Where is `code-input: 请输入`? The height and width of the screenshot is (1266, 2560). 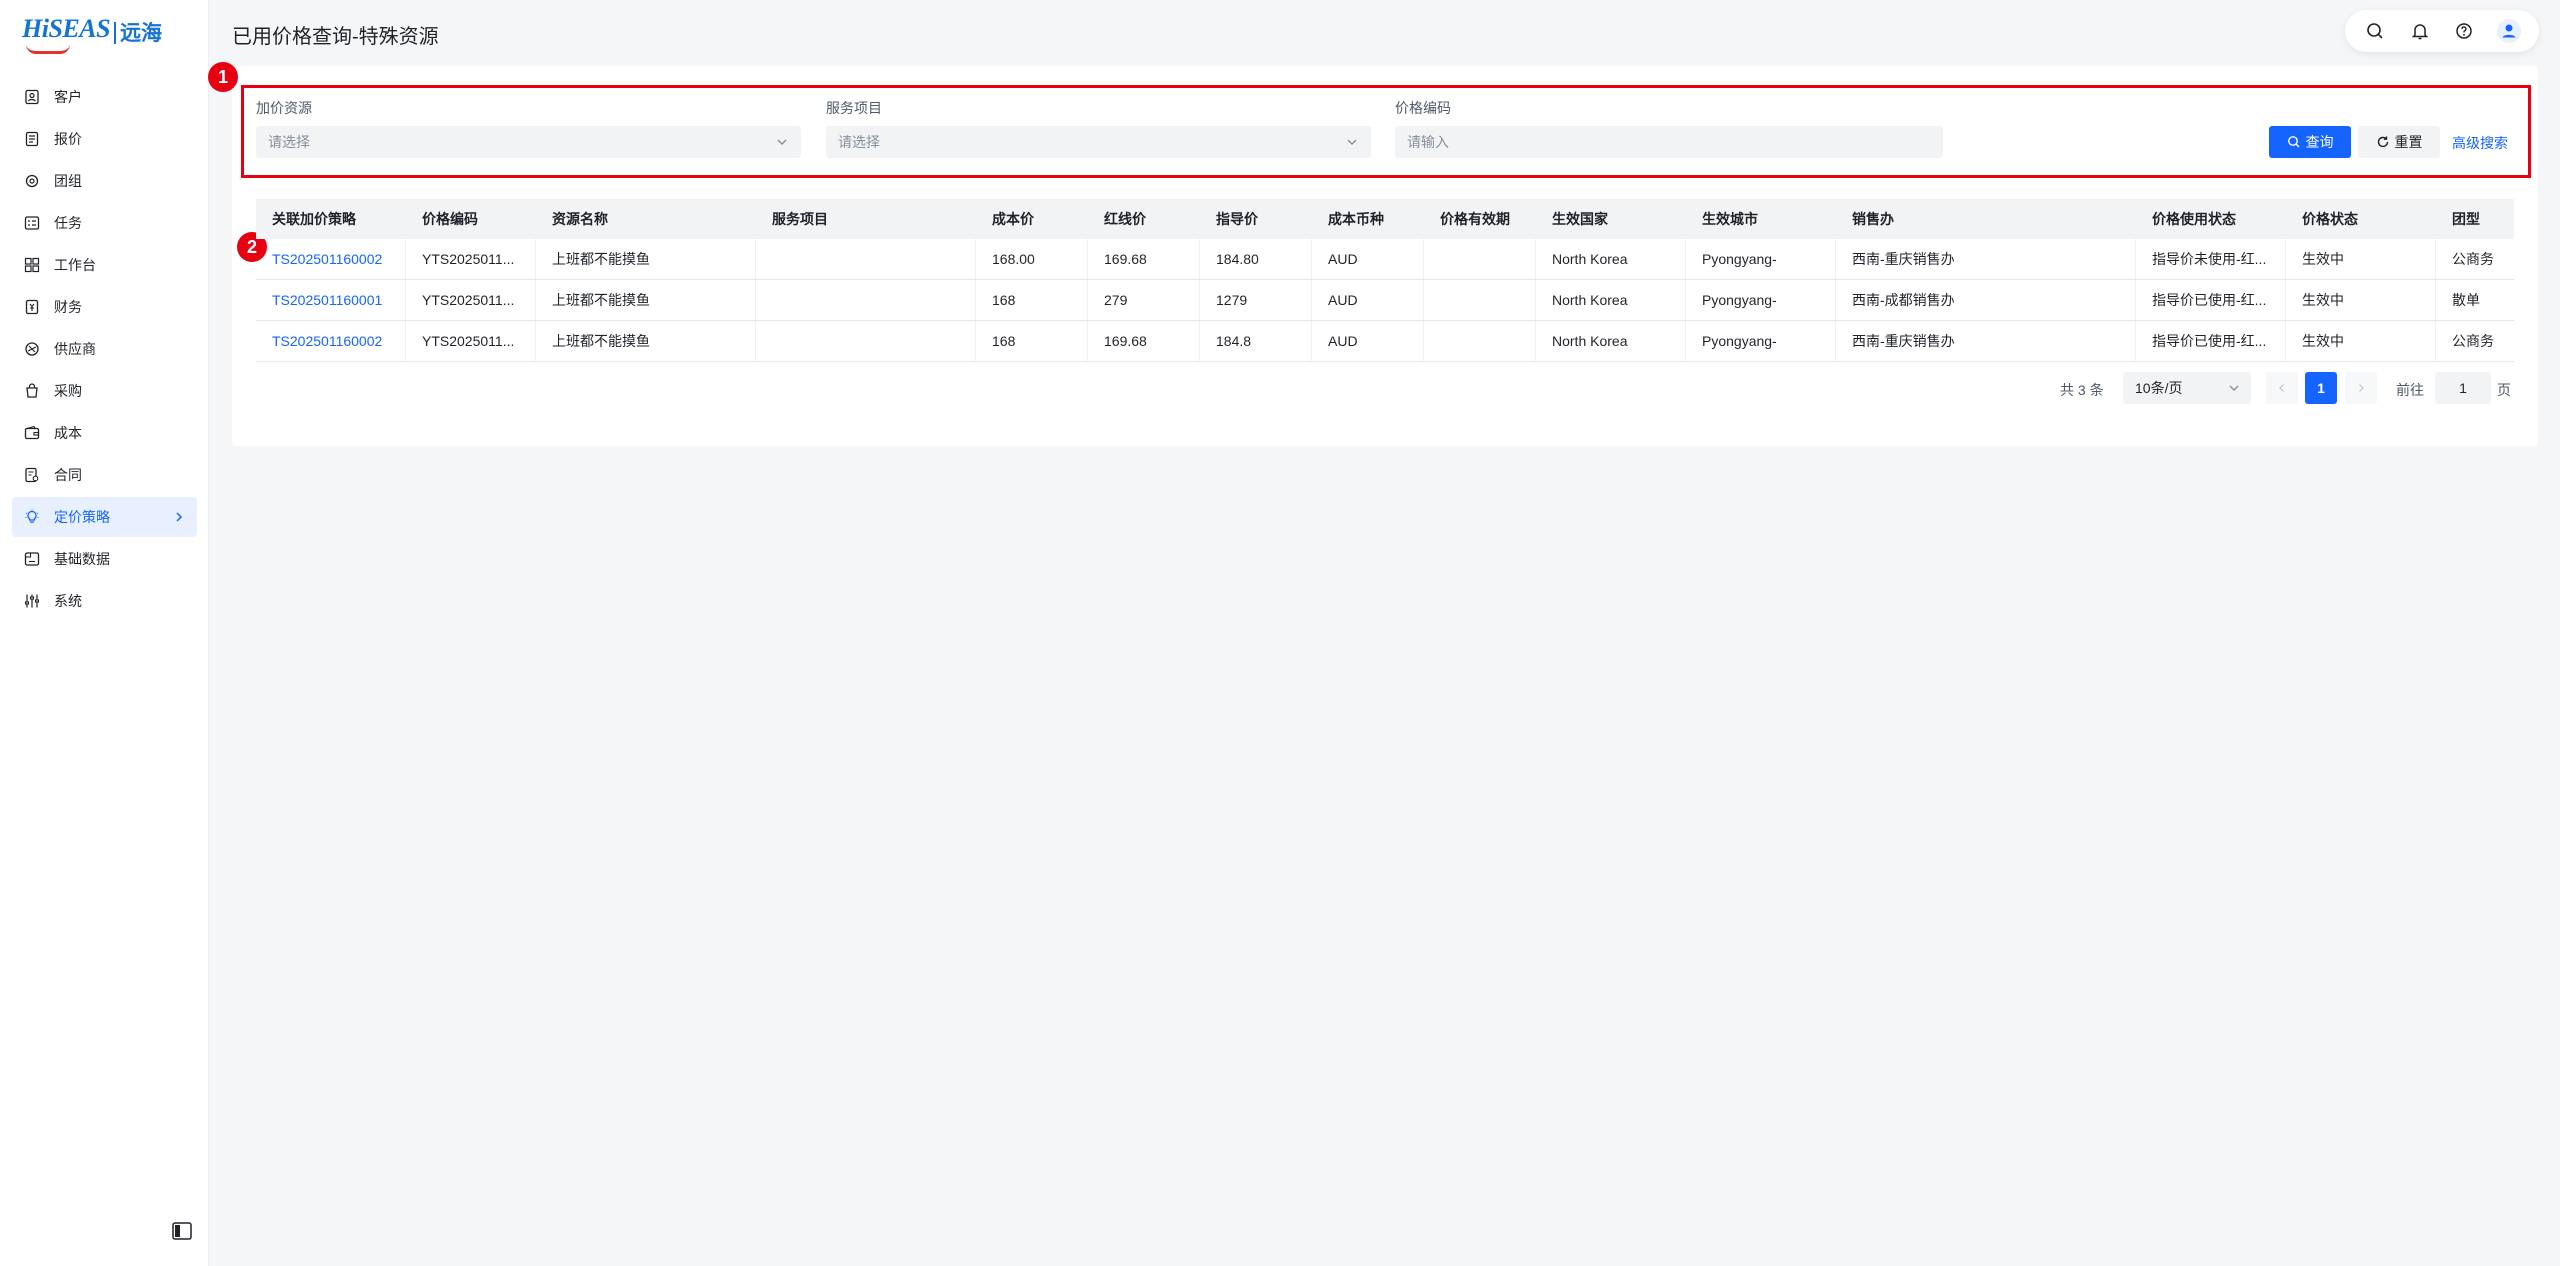
code-input: 请输入 is located at coordinates (1669, 142).